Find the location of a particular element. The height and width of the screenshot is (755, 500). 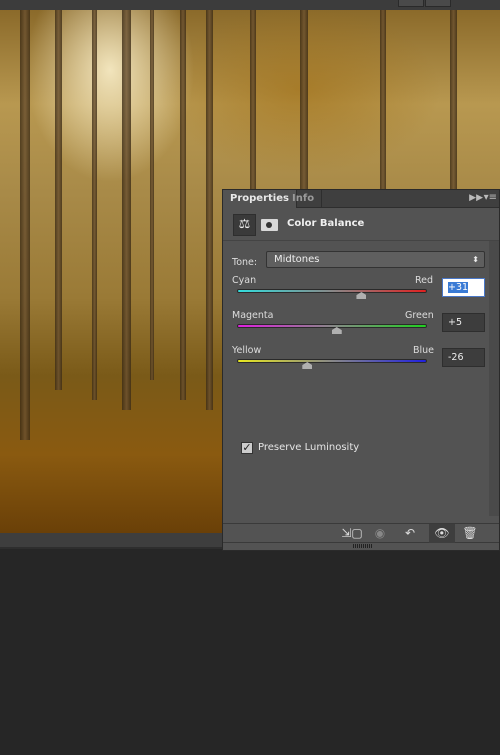

tone-value: Midtones is located at coordinates (297, 259).